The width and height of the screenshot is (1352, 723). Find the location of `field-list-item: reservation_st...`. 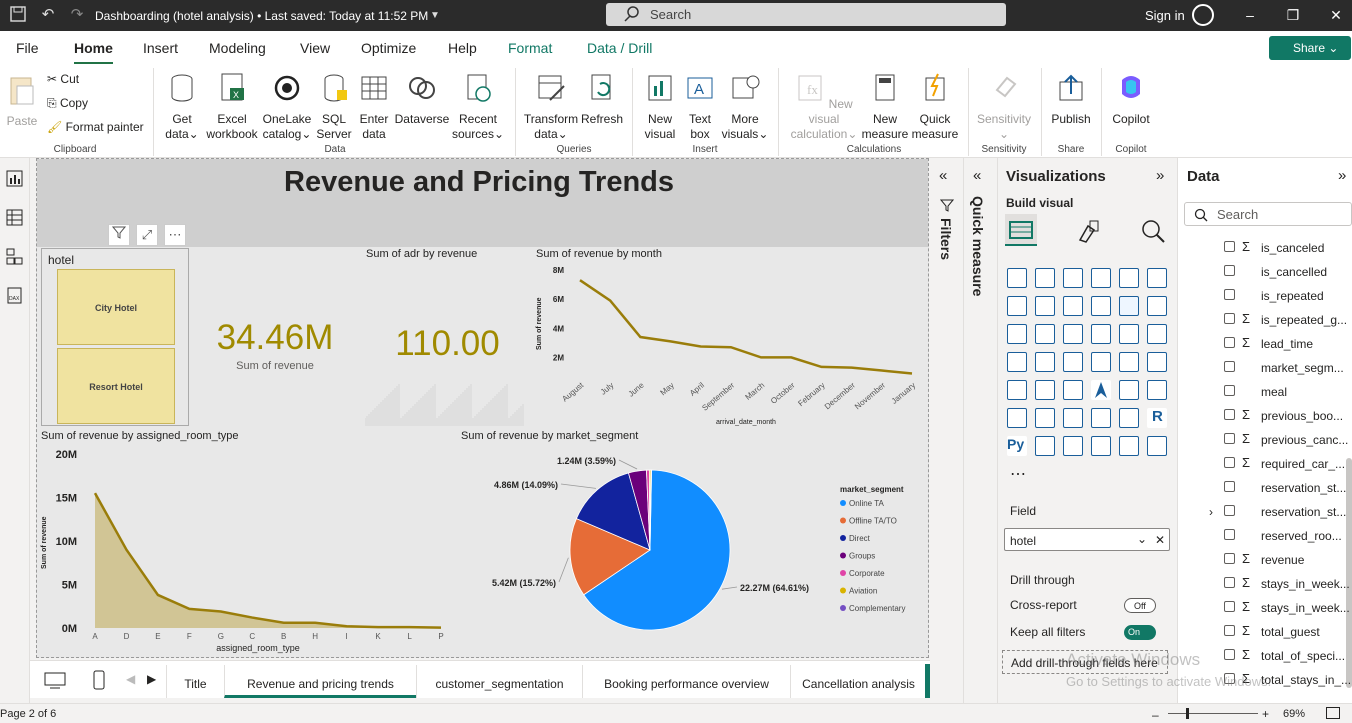

field-list-item: reservation_st... is located at coordinates (1288, 512).